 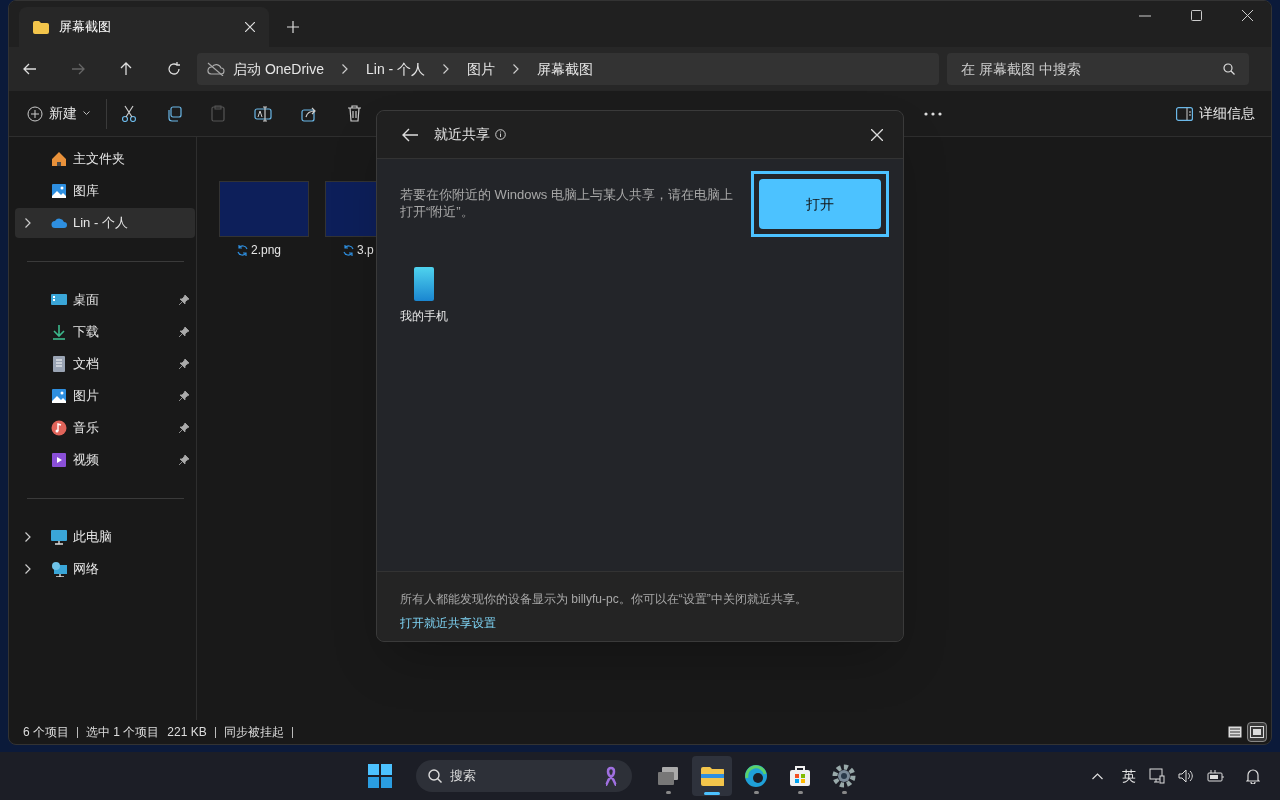 What do you see at coordinates (1184, 113) in the screenshot?
I see `details-pane-icon` at bounding box center [1184, 113].